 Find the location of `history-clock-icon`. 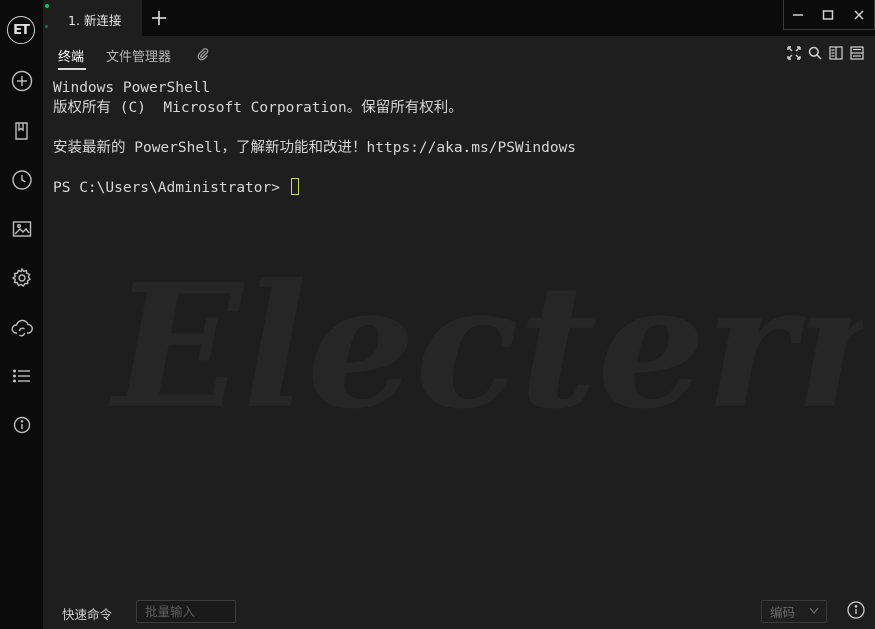

history-clock-icon is located at coordinates (22, 180).